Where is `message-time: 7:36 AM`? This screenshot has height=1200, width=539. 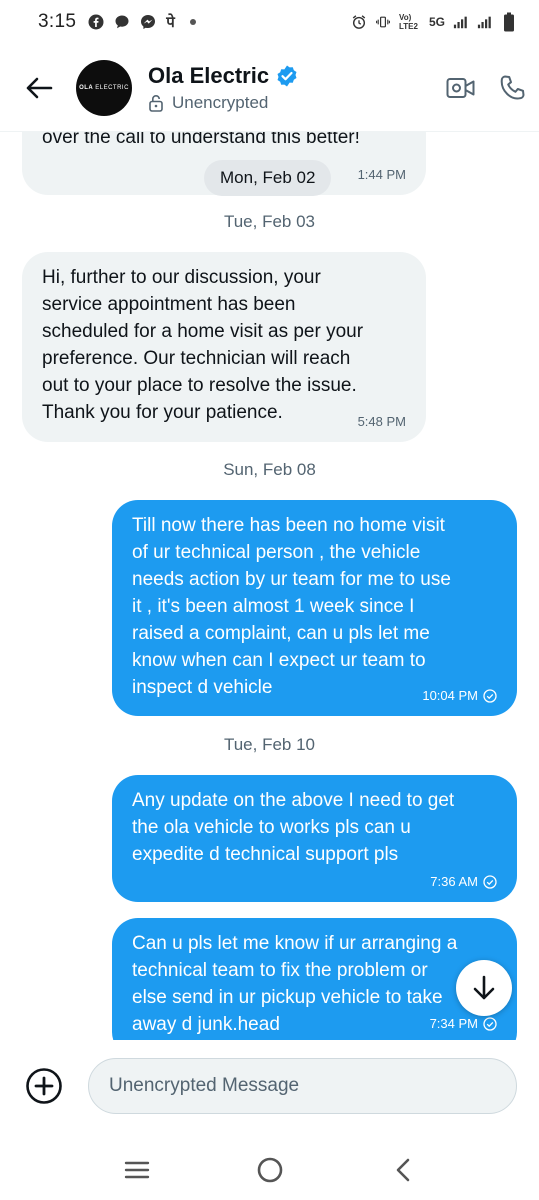 message-time: 7:36 AM is located at coordinates (463, 882).